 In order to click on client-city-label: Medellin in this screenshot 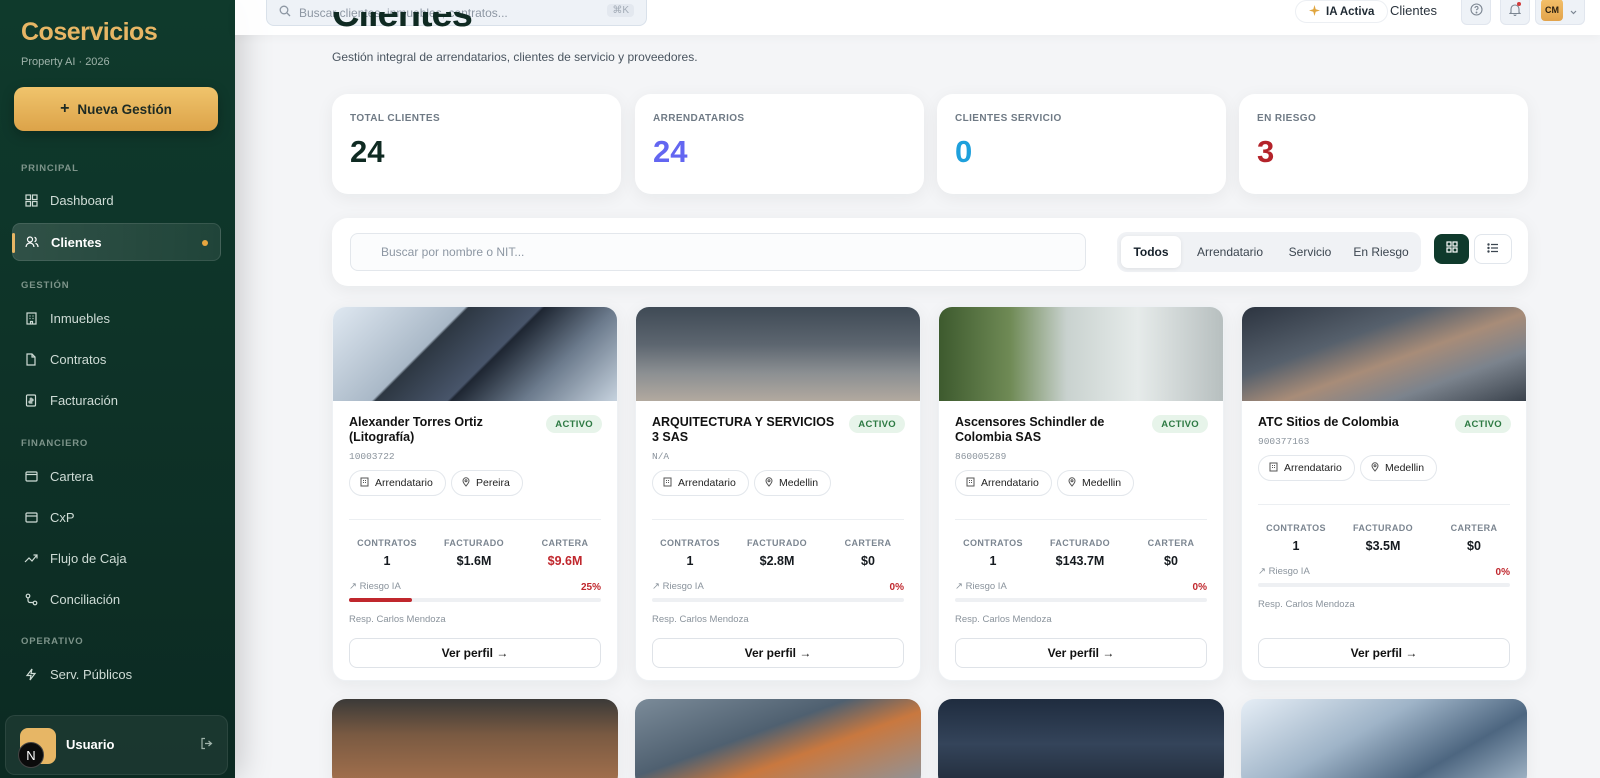, I will do `click(799, 483)`.